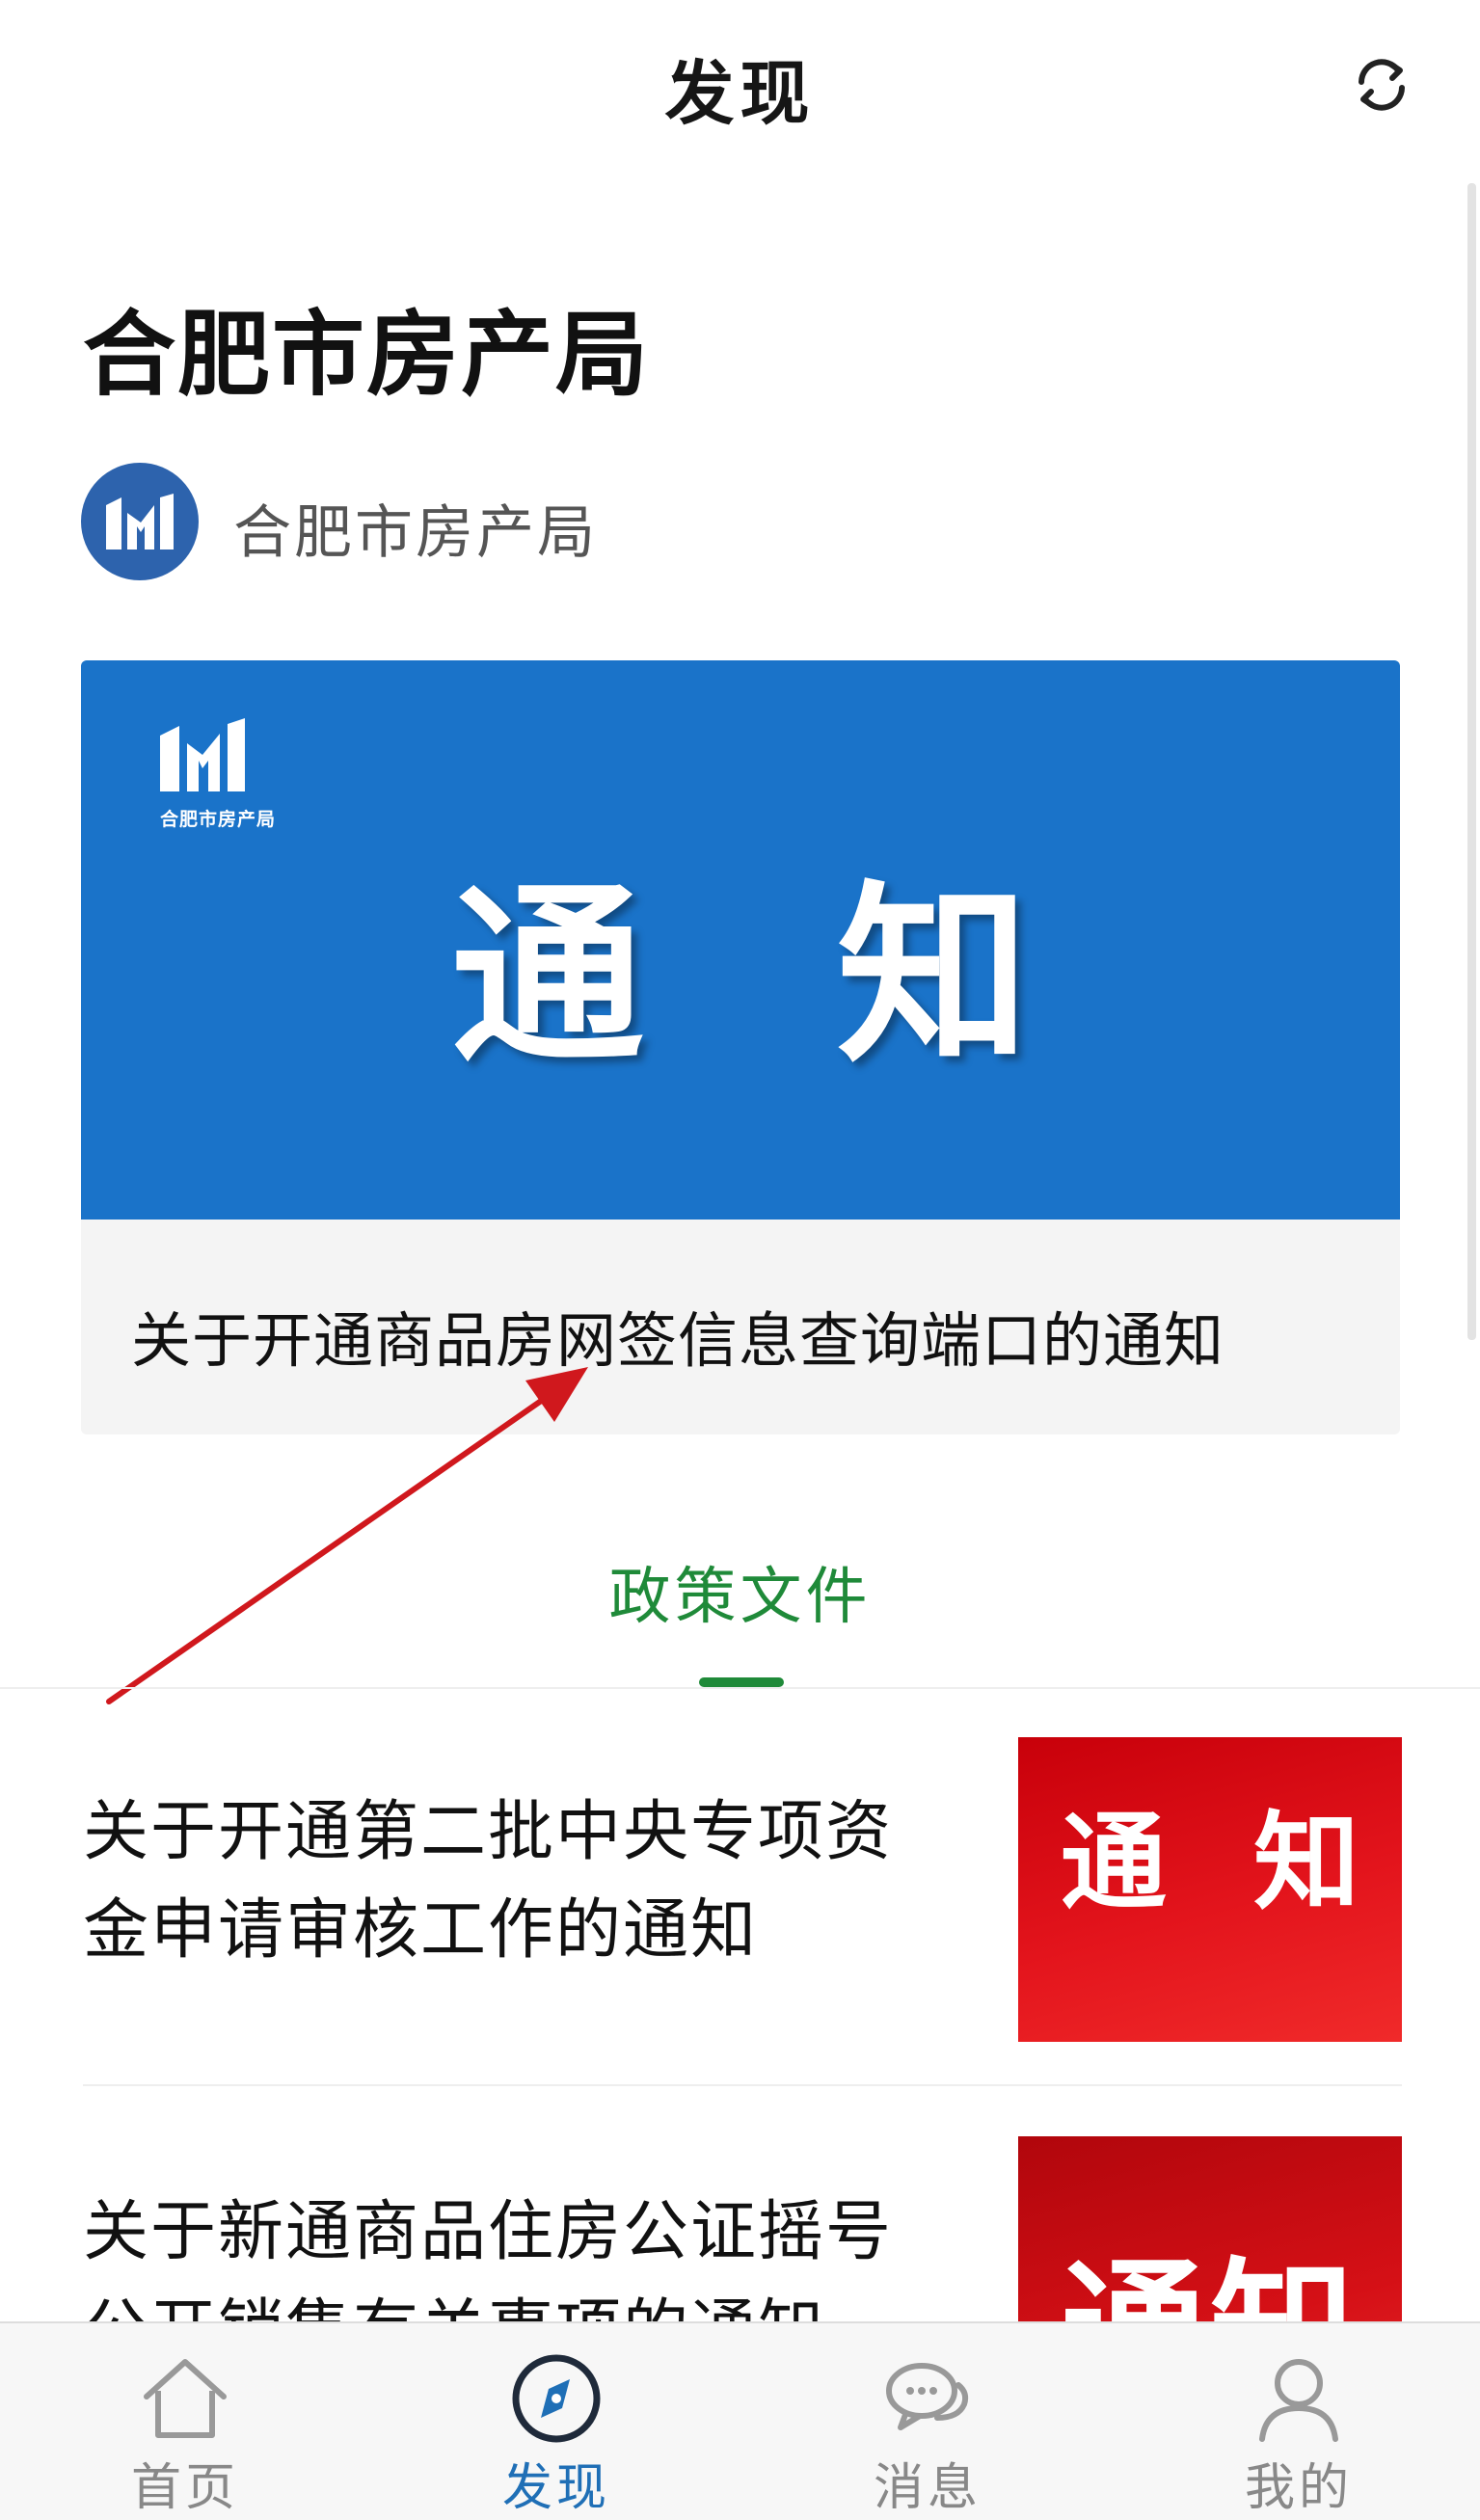 This screenshot has height=2520, width=1480. Describe the element at coordinates (678, 1341) in the screenshot. I see `featured-caption: 关于开通商品房网签信息查询端口的通知` at that location.